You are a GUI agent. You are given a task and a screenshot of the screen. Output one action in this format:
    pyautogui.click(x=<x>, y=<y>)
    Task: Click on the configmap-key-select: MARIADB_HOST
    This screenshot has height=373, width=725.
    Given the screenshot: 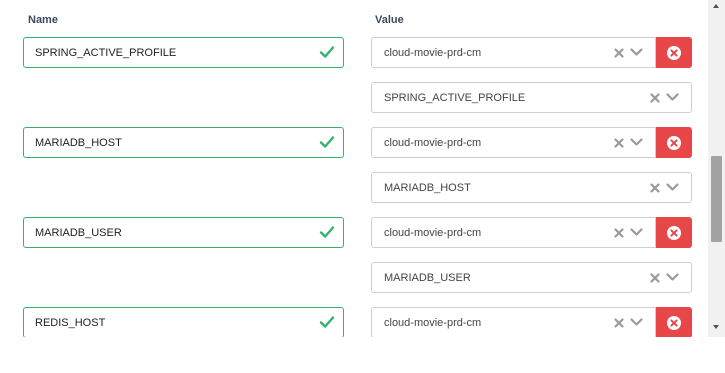 What is the action you would take?
    pyautogui.click(x=531, y=187)
    